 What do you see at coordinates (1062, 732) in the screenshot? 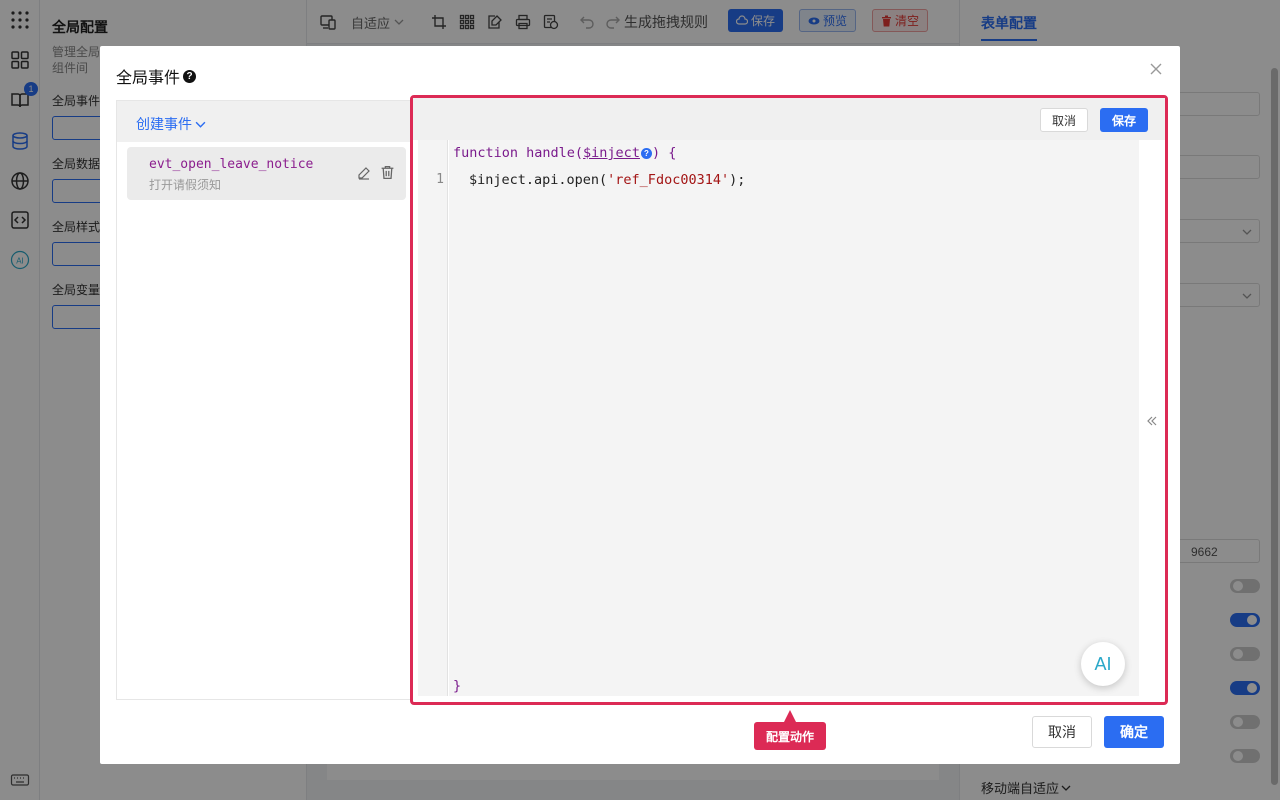
I see `modal-cancel-button: 取消` at bounding box center [1062, 732].